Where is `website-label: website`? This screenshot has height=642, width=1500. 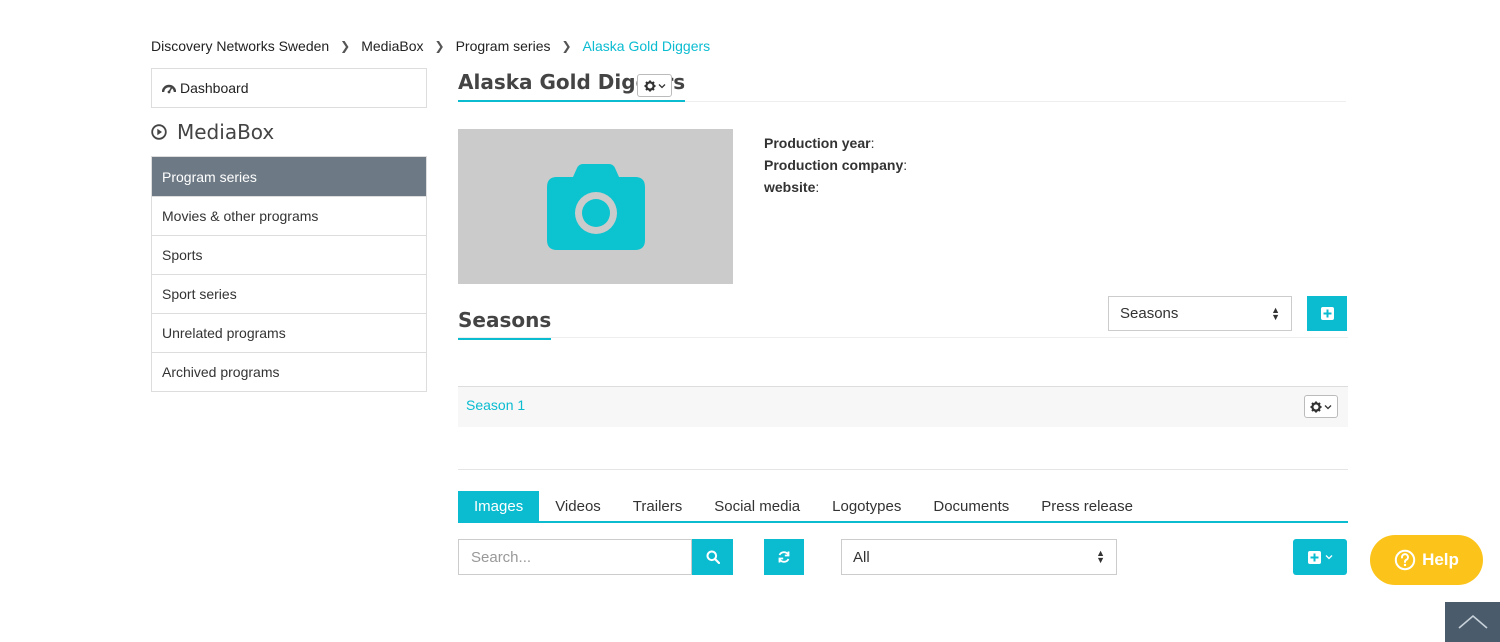 website-label: website is located at coordinates (790, 187).